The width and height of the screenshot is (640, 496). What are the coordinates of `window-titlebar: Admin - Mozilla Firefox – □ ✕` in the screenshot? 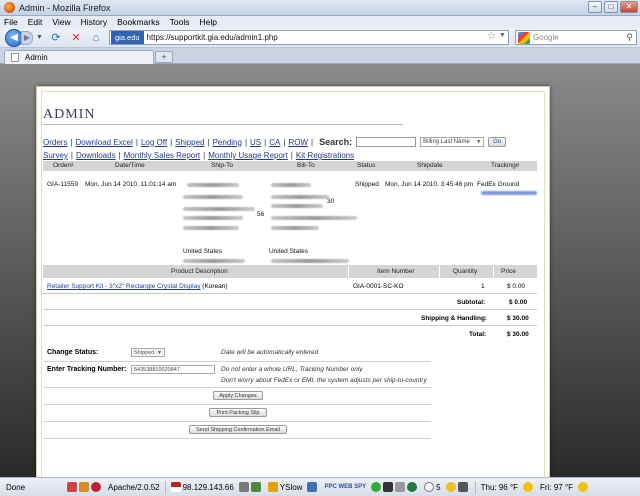 It's located at (320, 8).